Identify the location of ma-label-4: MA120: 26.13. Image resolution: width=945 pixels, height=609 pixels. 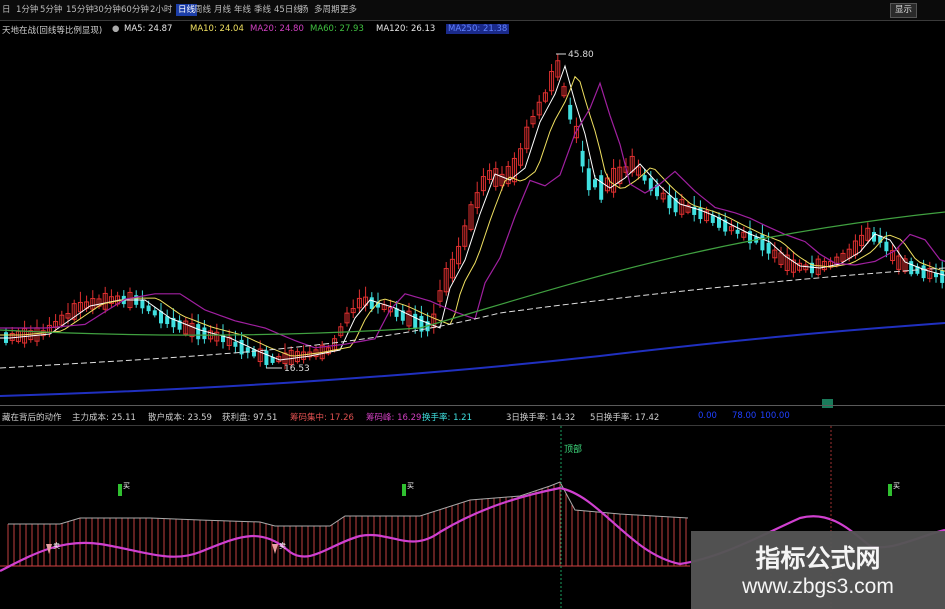
(406, 29).